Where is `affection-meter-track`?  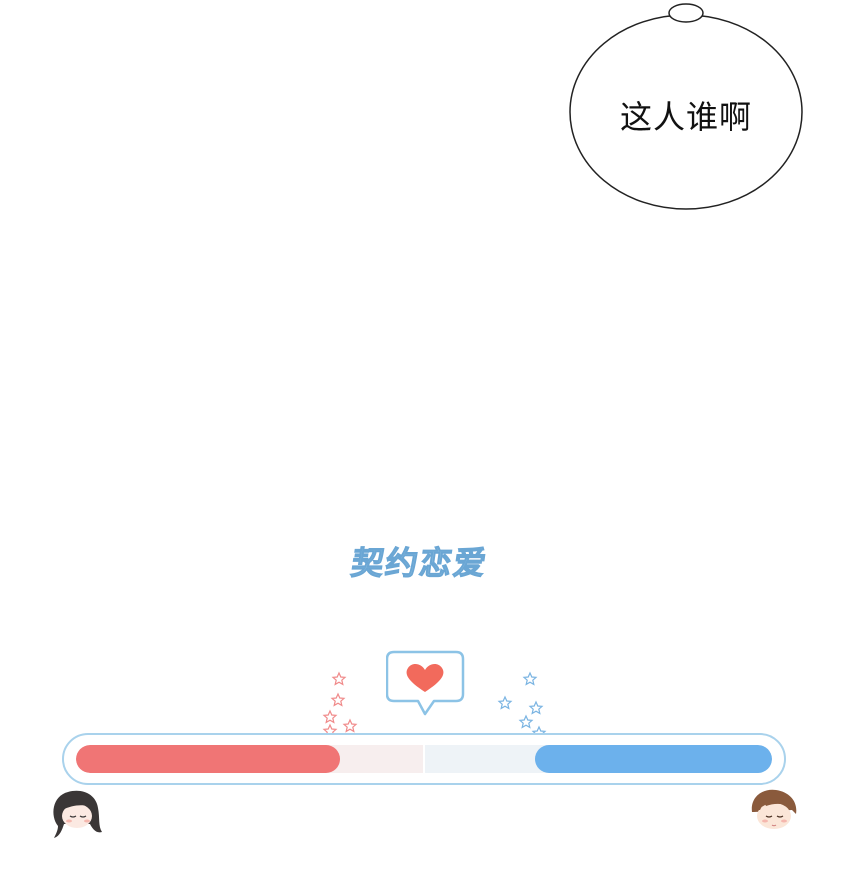 affection-meter-track is located at coordinates (424, 759).